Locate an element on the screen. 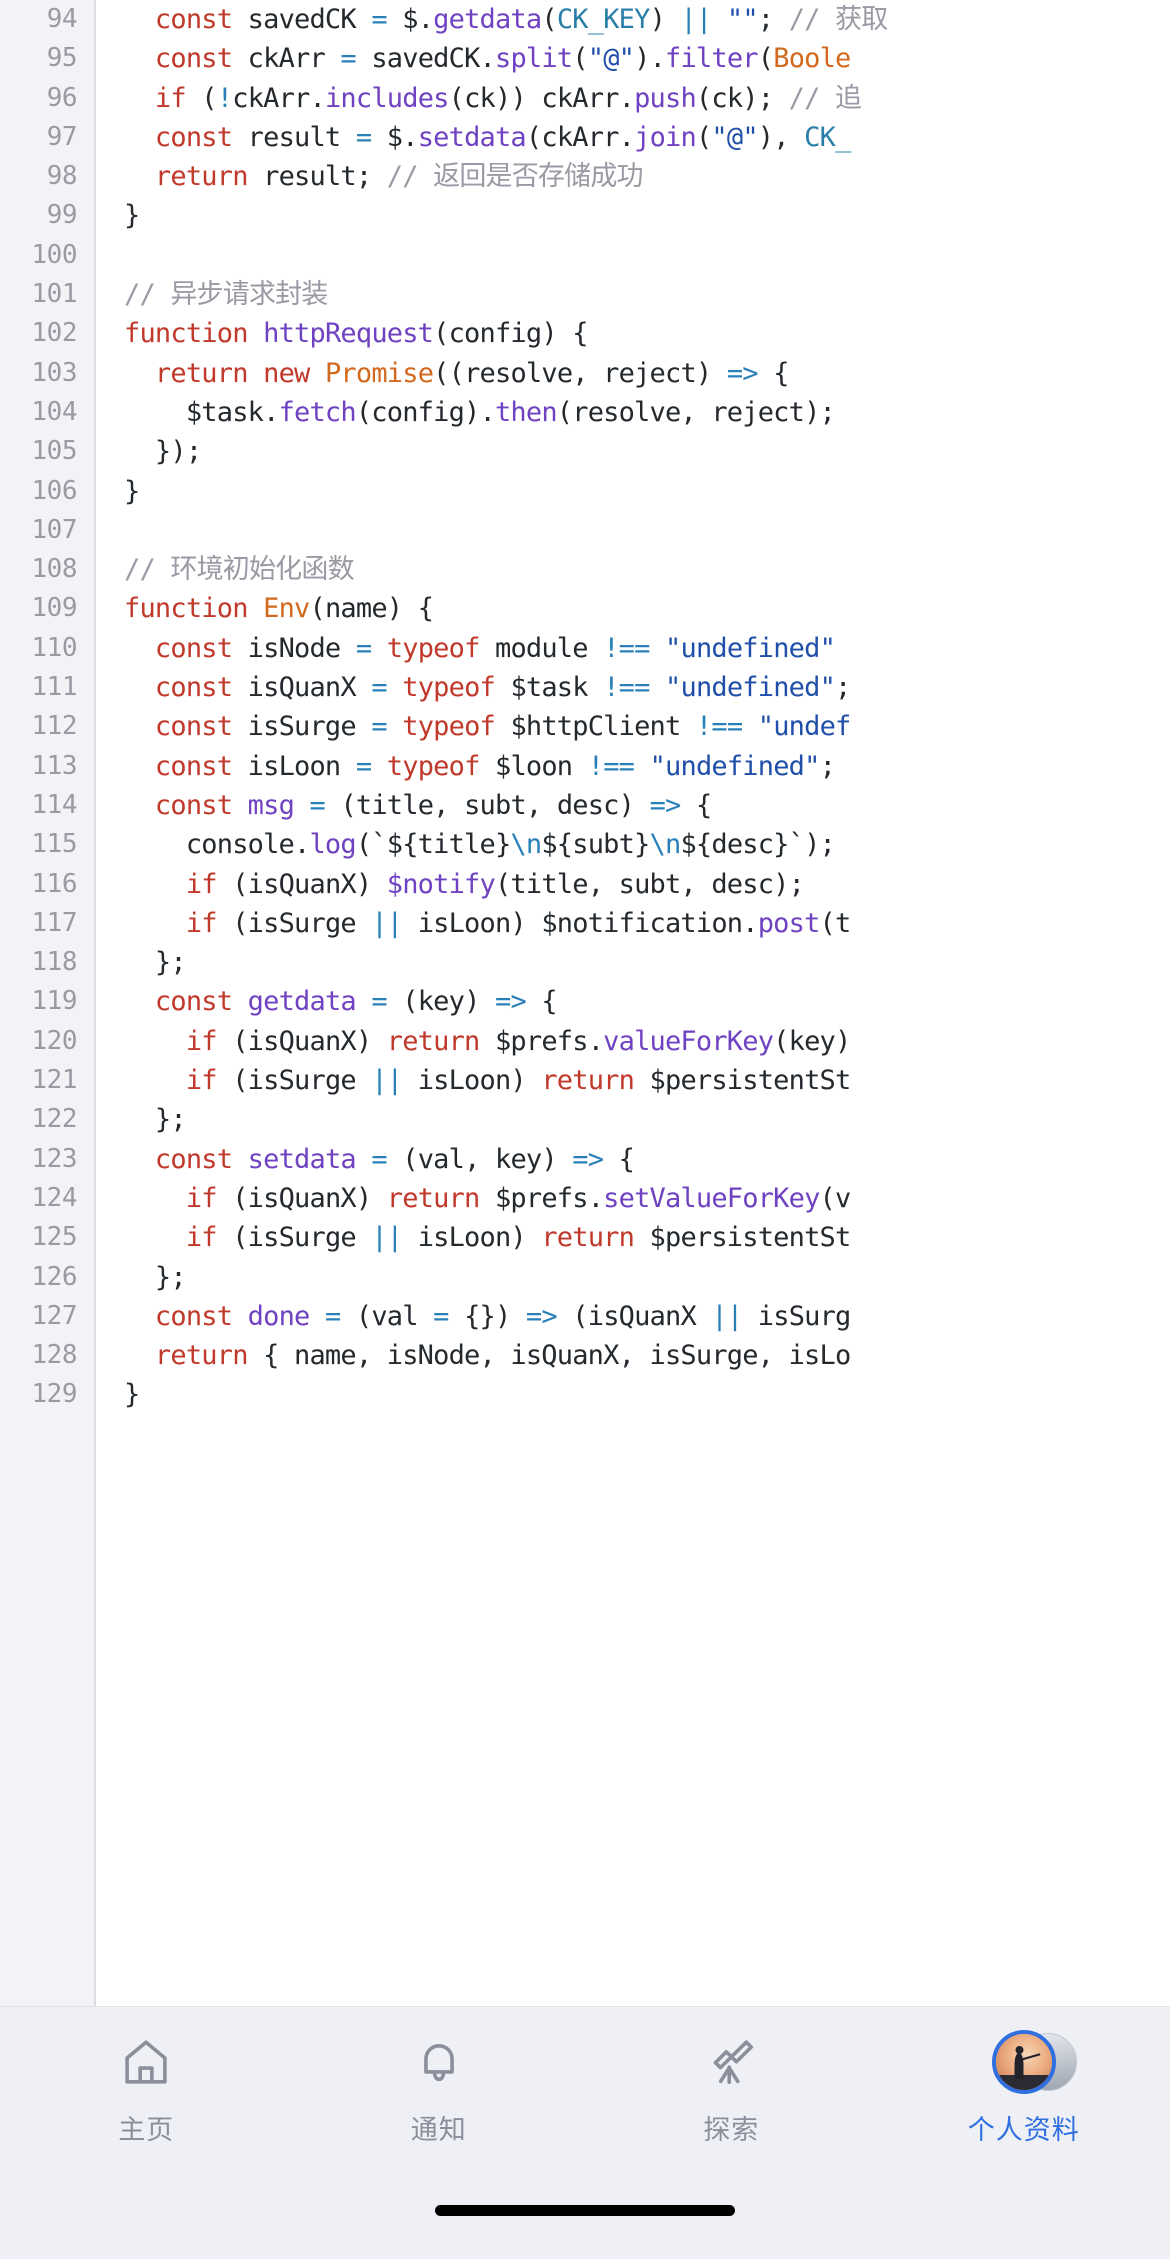 The width and height of the screenshot is (1170, 2259). code-token: ${desc}`); is located at coordinates (758, 845).